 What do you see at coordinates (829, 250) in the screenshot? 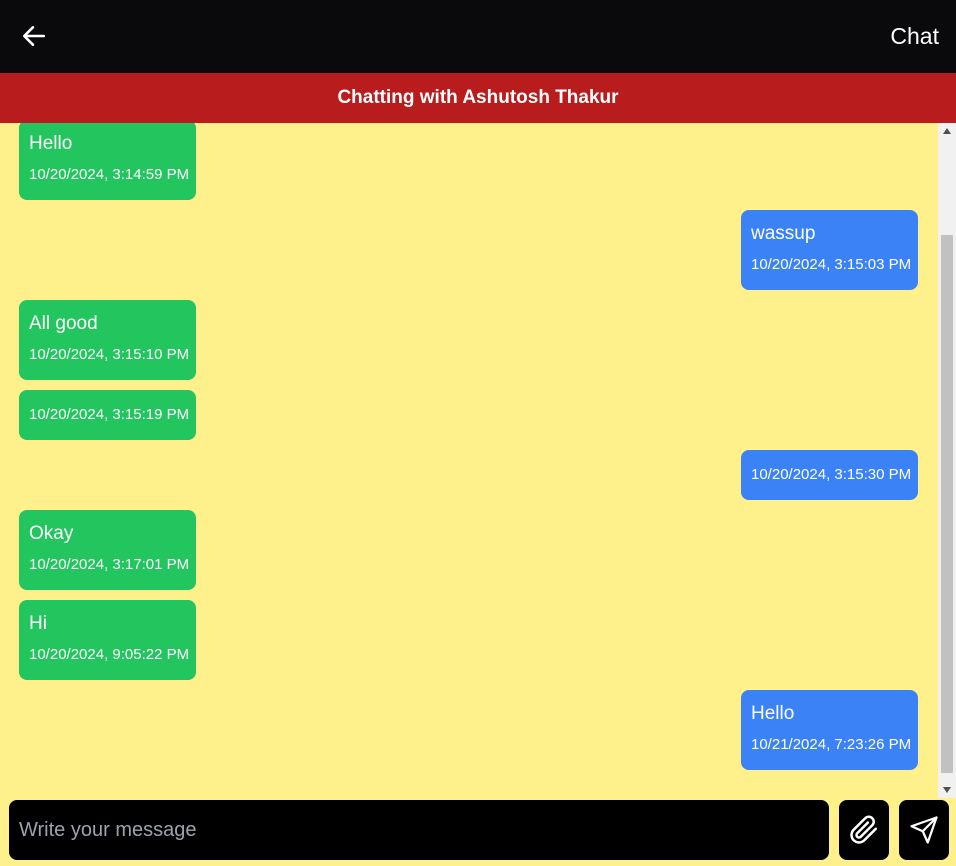
I see `message-sent: wassup 10/20/2024, 3:15:03 PM` at bounding box center [829, 250].